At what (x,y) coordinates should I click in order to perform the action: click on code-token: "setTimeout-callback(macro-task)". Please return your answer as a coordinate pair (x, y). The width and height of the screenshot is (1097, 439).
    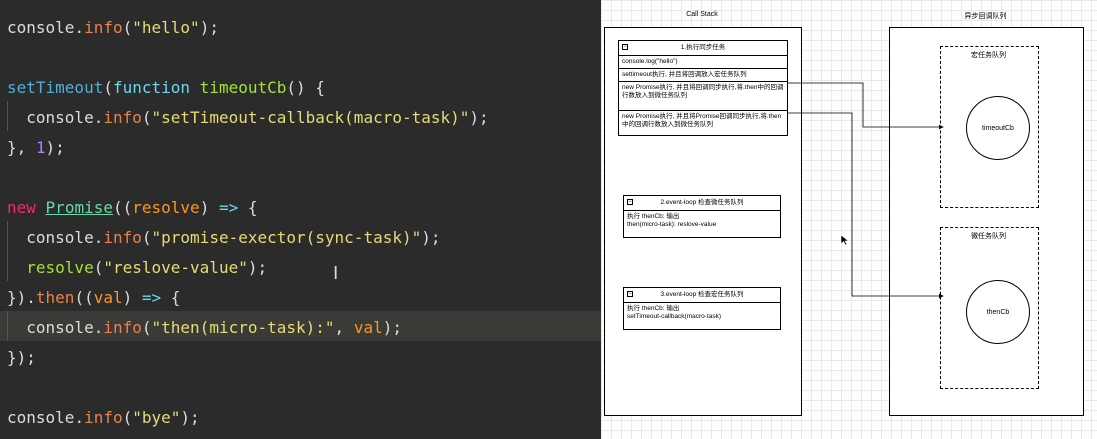
    Looking at the image, I should click on (310, 117).